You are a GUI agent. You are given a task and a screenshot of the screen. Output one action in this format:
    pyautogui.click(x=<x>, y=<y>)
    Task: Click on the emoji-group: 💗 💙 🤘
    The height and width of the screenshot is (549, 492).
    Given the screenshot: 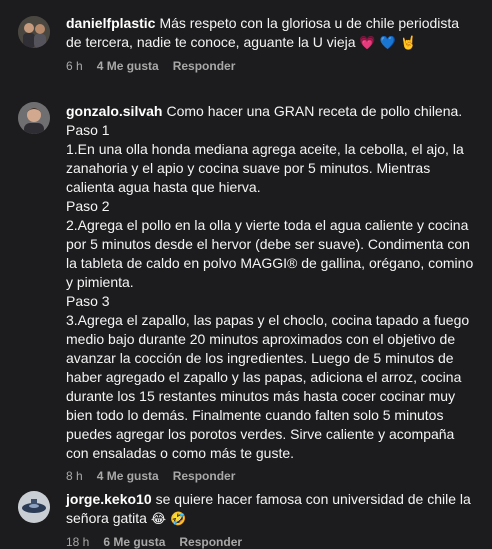 What is the action you would take?
    pyautogui.click(x=388, y=43)
    